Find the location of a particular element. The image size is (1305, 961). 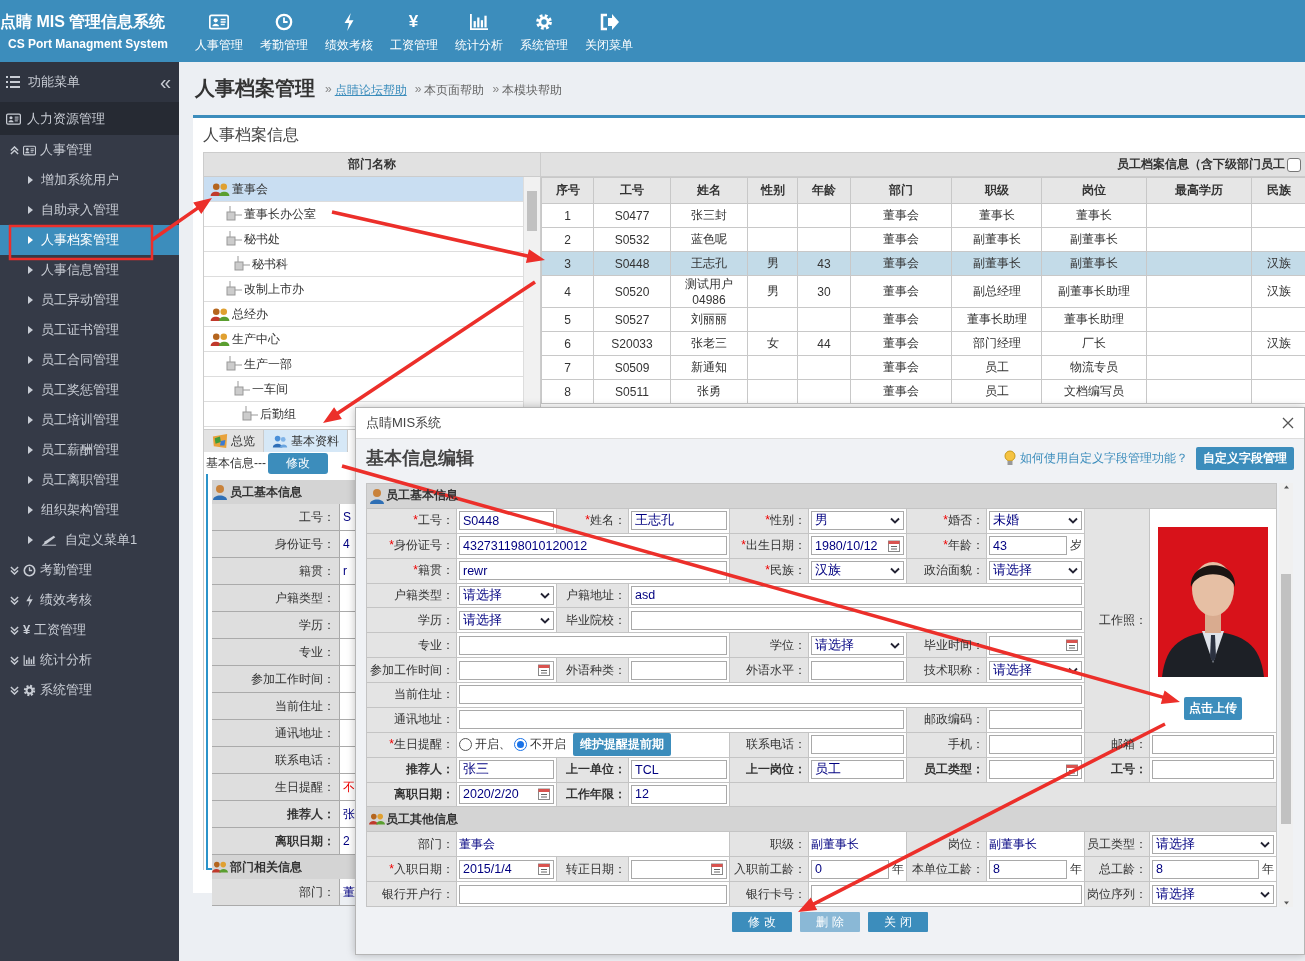

table-row: 4 S0520 测试用户04986 男 30 董事会 副总经理 副董事长助理 汉族 is located at coordinates (923, 291).